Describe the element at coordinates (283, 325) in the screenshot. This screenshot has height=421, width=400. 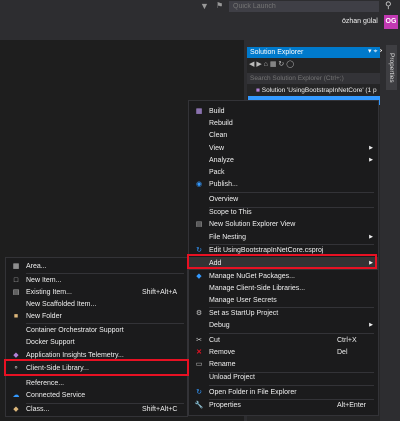
I see `menu-item-debug: Debug ▶` at that location.